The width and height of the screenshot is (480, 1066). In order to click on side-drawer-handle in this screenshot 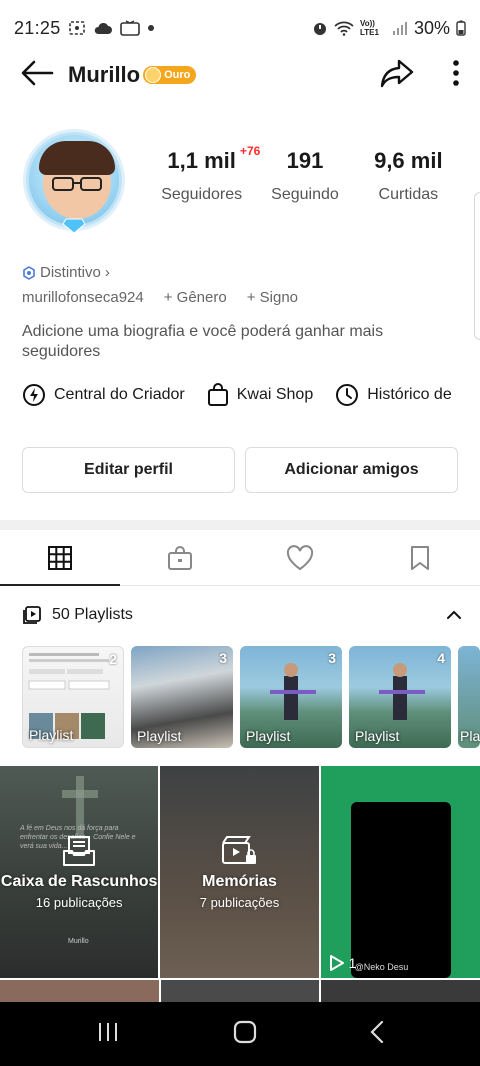, I will do `click(477, 266)`.